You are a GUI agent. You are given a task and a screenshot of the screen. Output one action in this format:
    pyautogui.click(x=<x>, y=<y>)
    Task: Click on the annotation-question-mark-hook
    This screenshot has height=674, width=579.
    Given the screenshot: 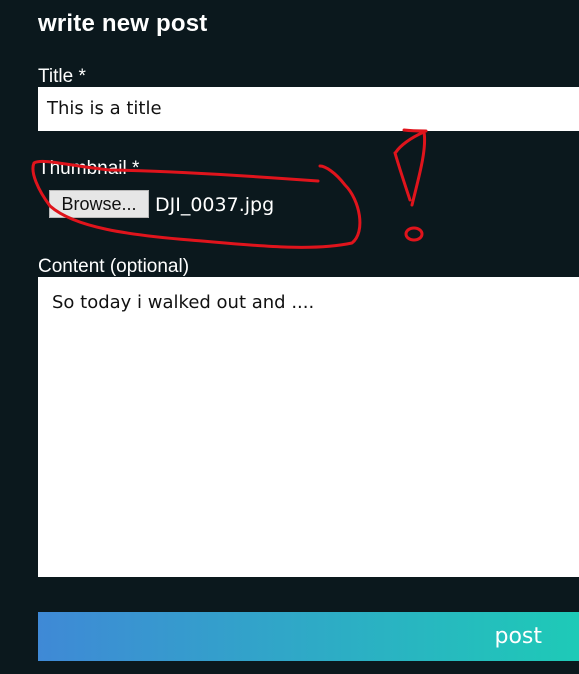 What is the action you would take?
    pyautogui.click(x=402, y=176)
    